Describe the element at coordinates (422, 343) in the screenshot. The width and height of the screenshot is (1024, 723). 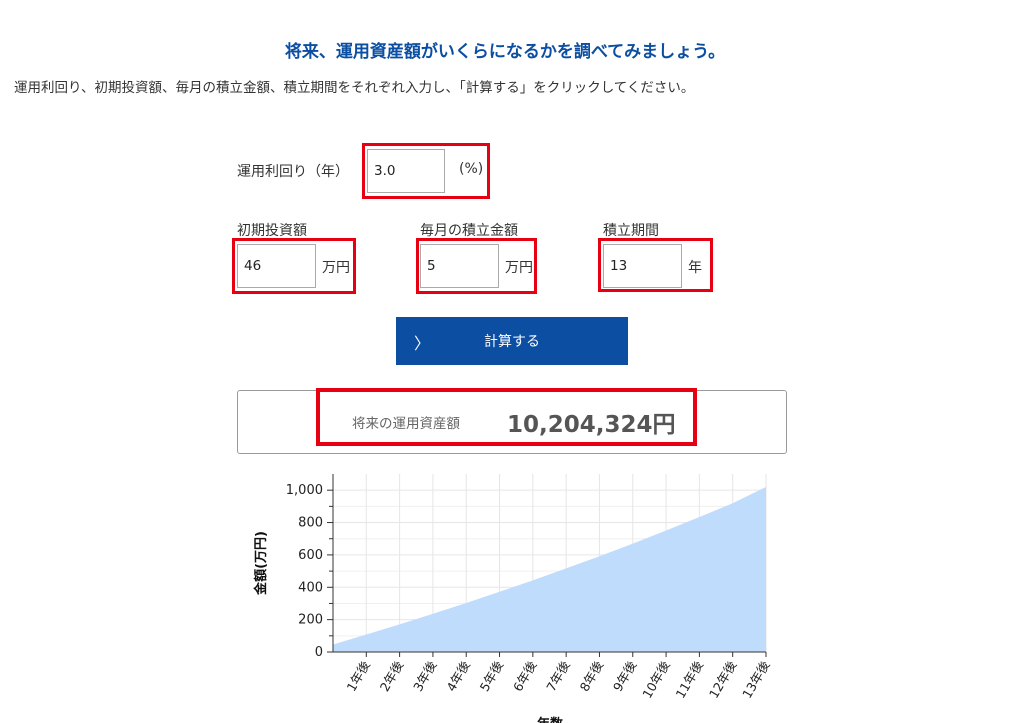
I see `chevron-right-icon: 〉` at that location.